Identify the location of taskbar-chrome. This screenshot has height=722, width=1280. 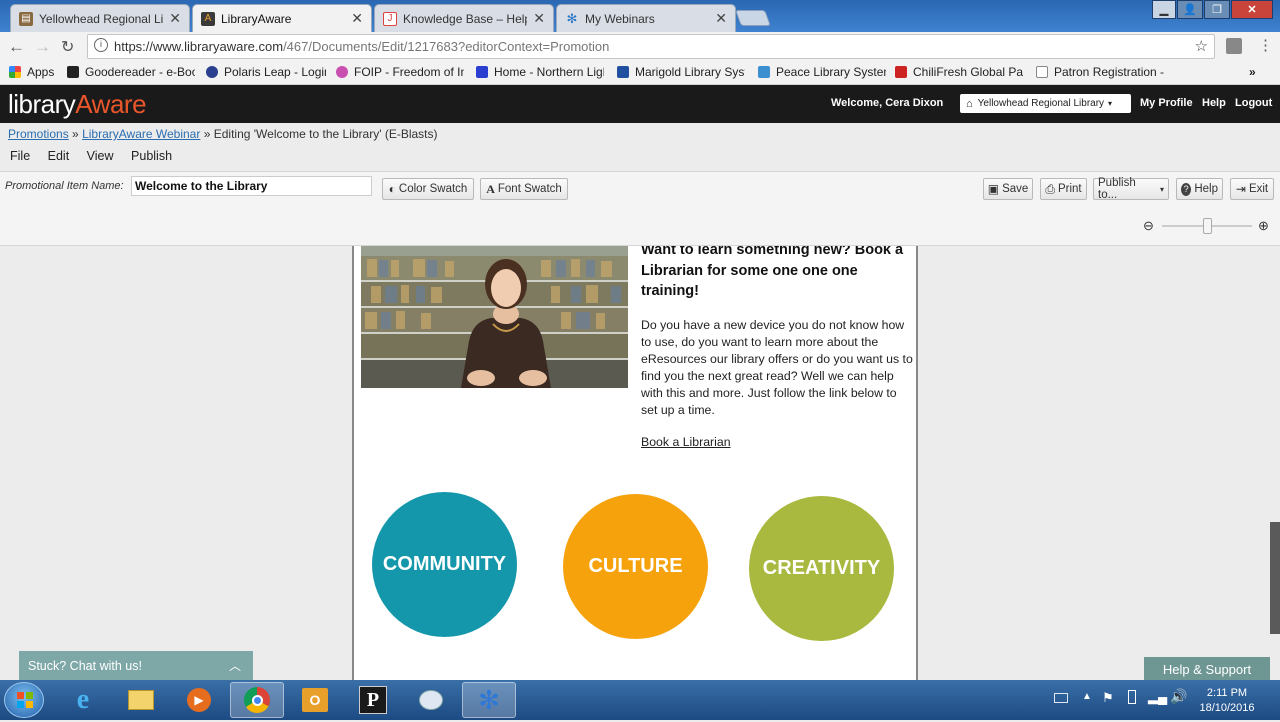
(257, 700).